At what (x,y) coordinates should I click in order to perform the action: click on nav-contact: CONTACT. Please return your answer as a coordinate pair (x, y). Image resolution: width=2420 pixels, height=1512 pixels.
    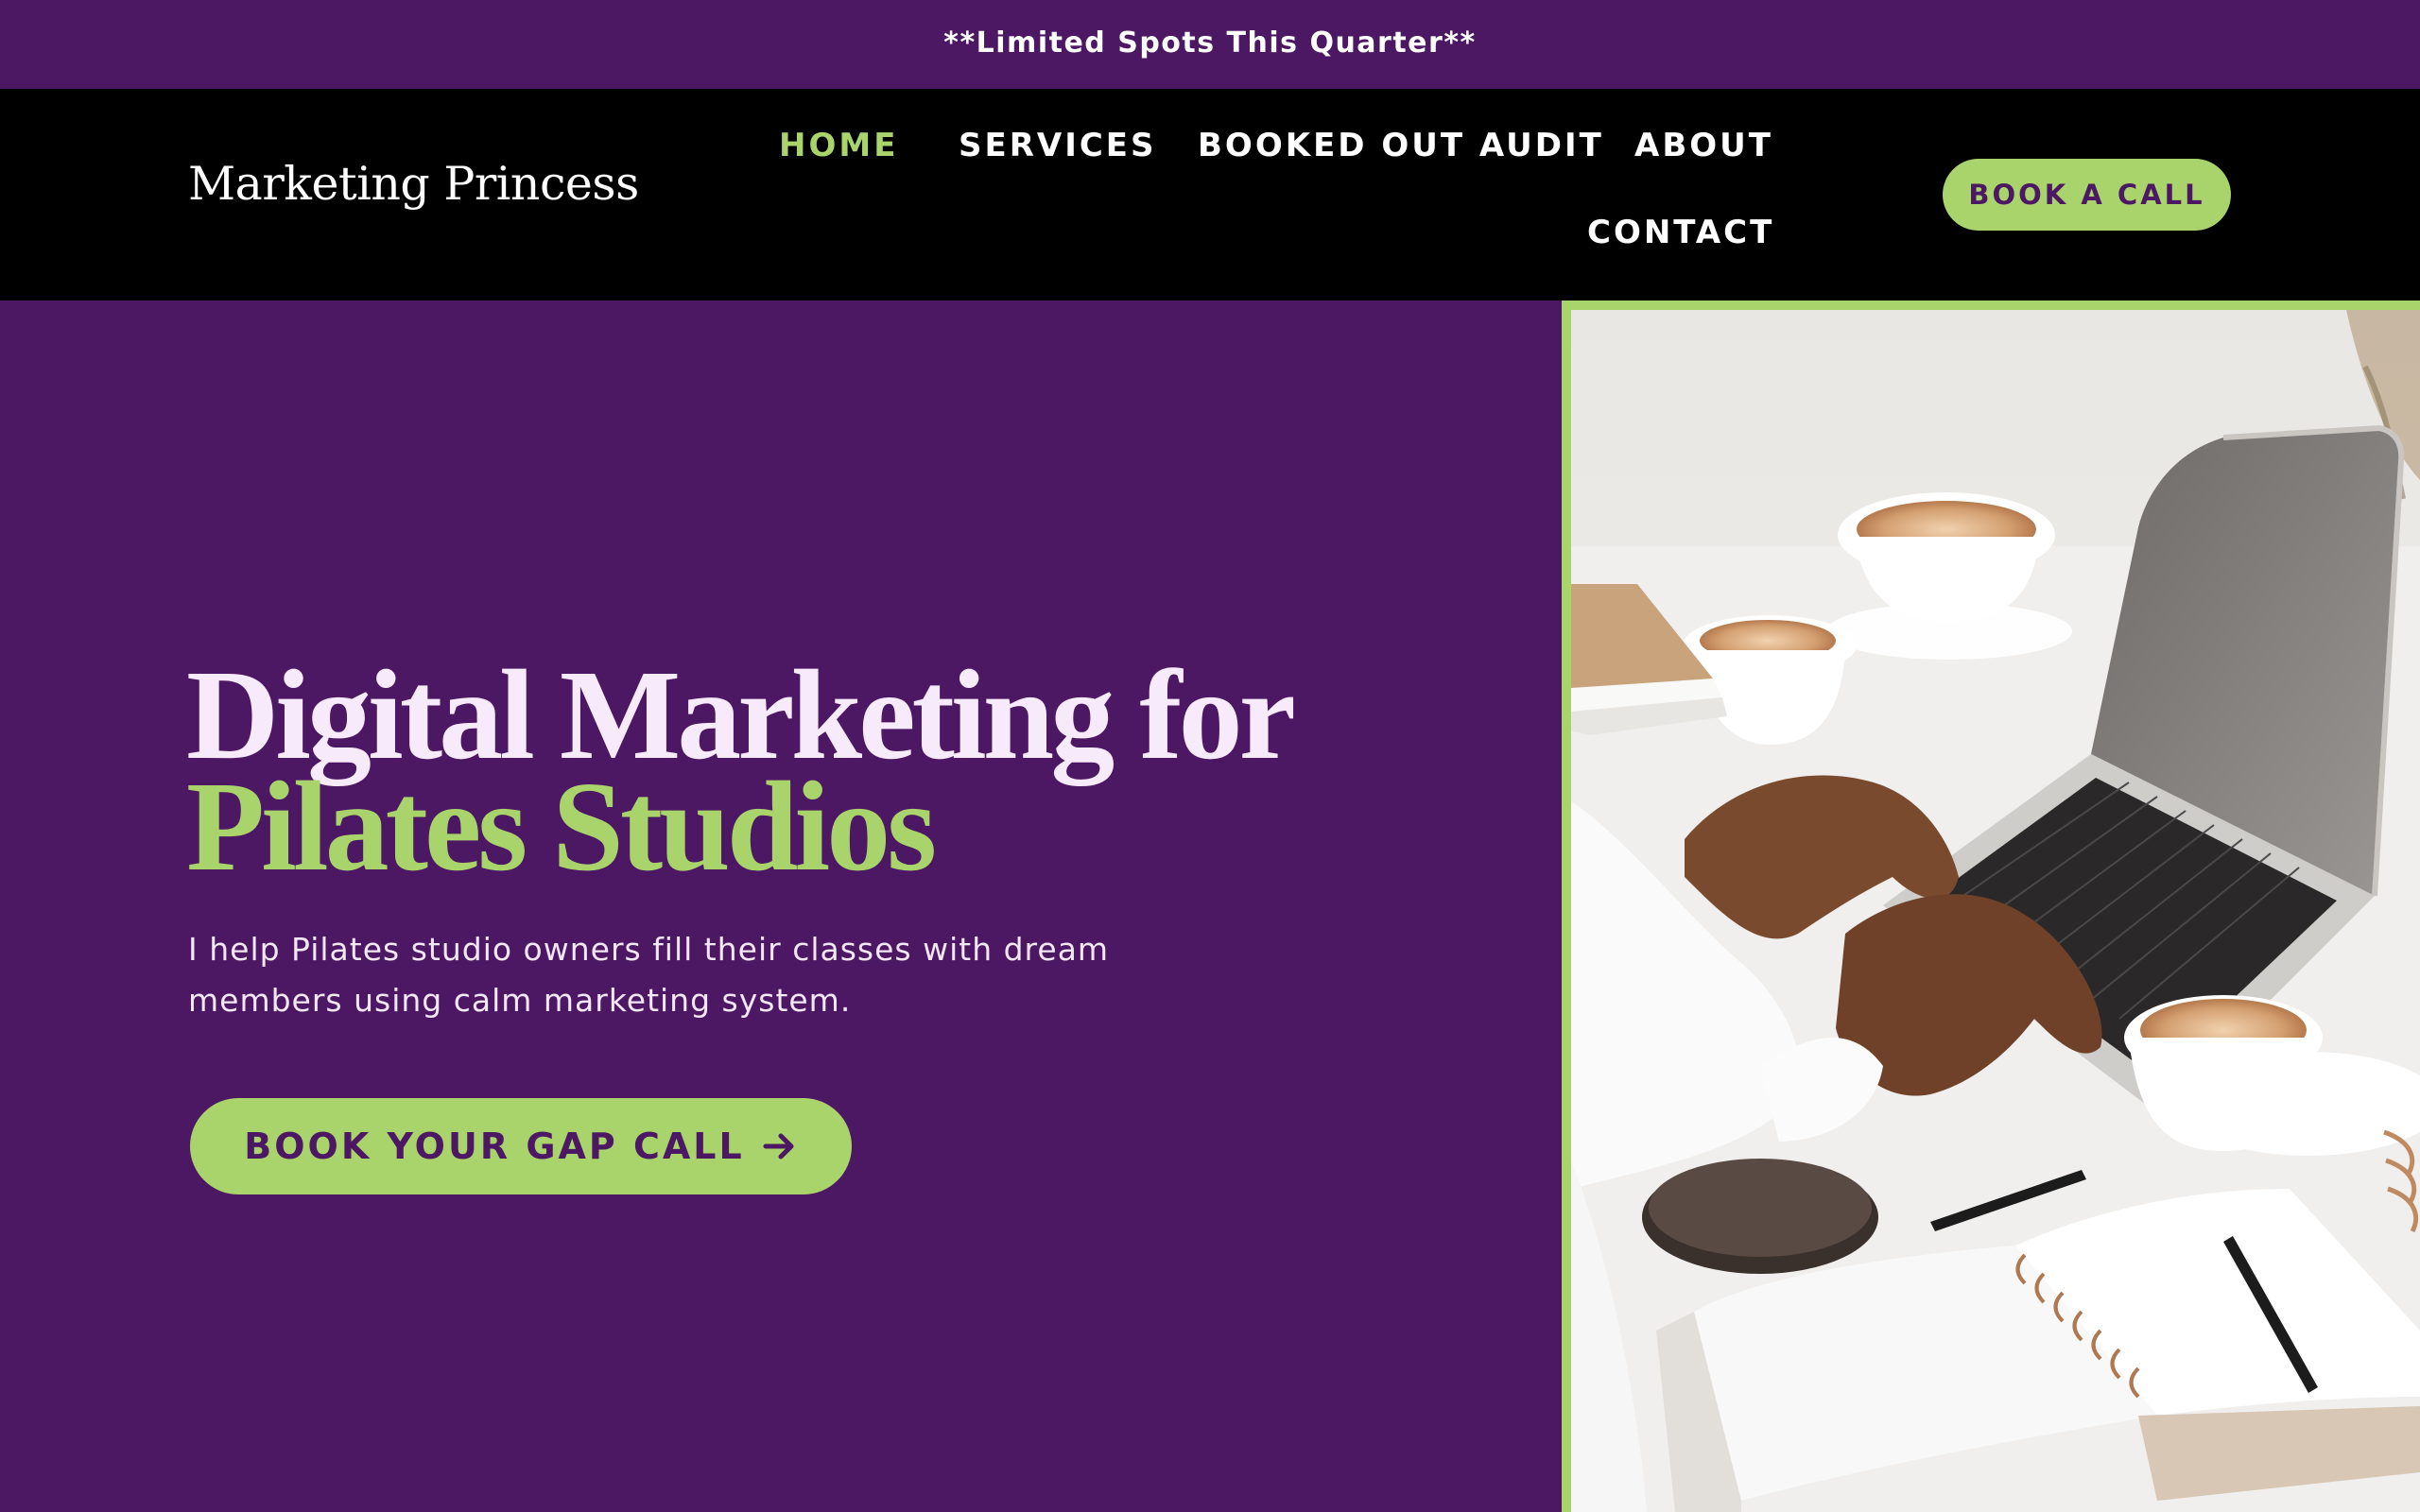
    Looking at the image, I should click on (1680, 232).